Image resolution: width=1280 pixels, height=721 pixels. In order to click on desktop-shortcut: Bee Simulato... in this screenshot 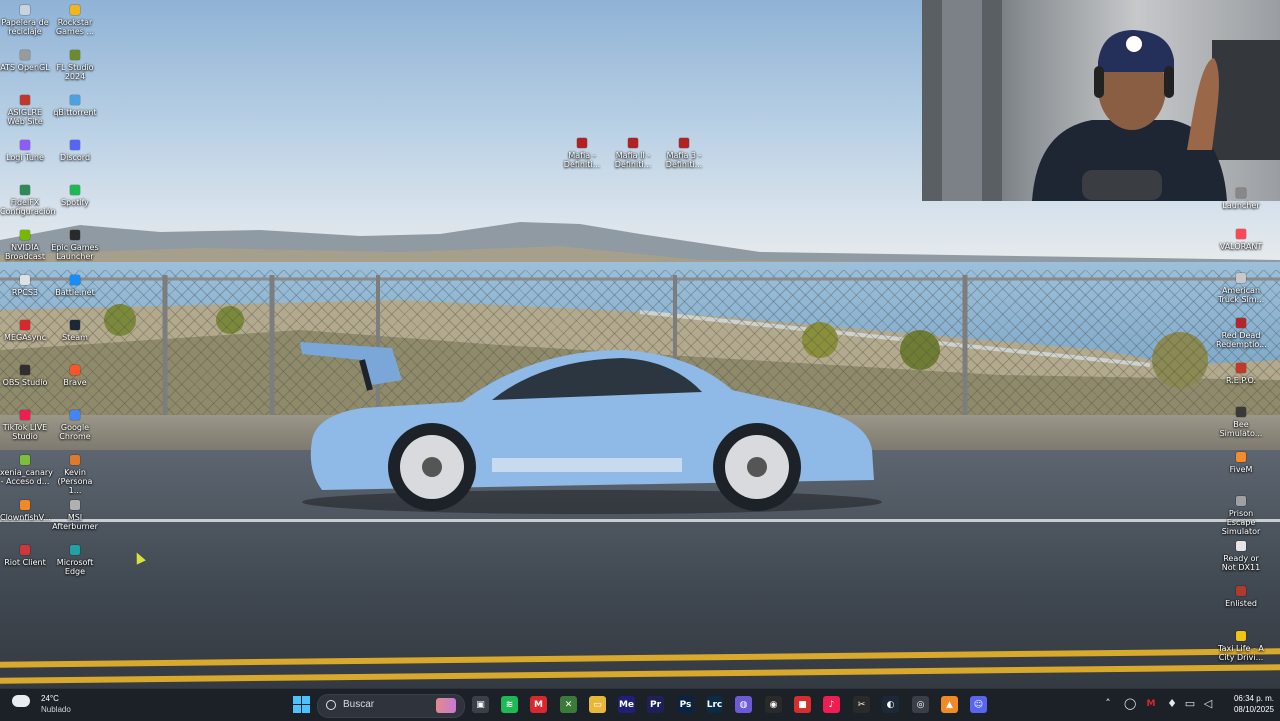, I will do `click(1241, 421)`.